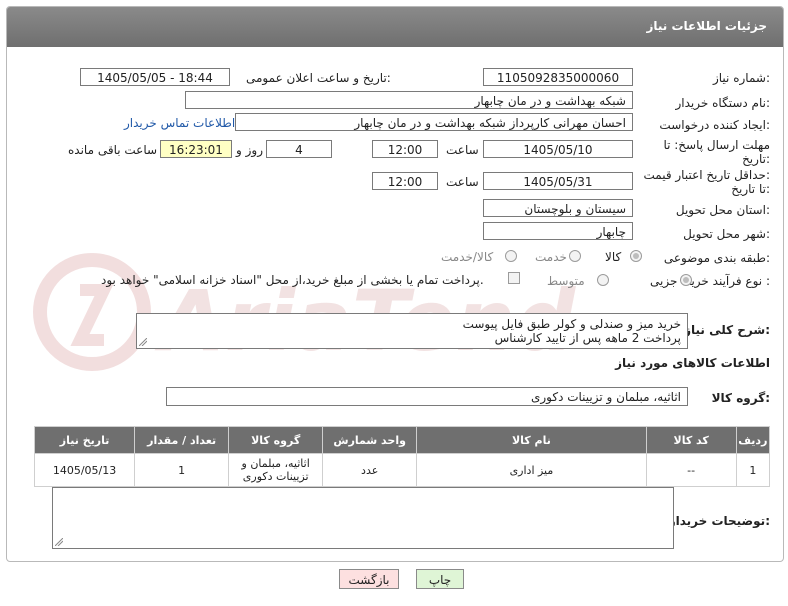  What do you see at coordinates (531, 440) in the screenshot?
I see `col-name: نام کالا` at bounding box center [531, 440].